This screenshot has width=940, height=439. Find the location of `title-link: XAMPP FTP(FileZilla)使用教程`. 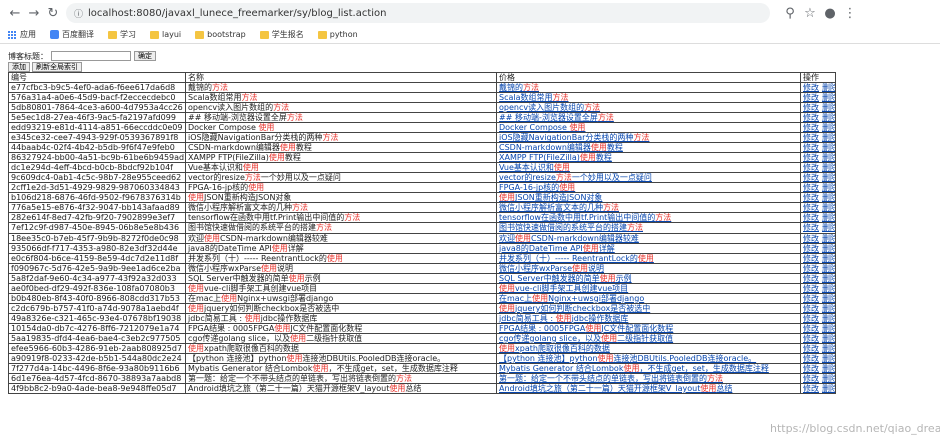

title-link: XAMPP FTP(FileZilla)使用教程 is located at coordinates (555, 158).